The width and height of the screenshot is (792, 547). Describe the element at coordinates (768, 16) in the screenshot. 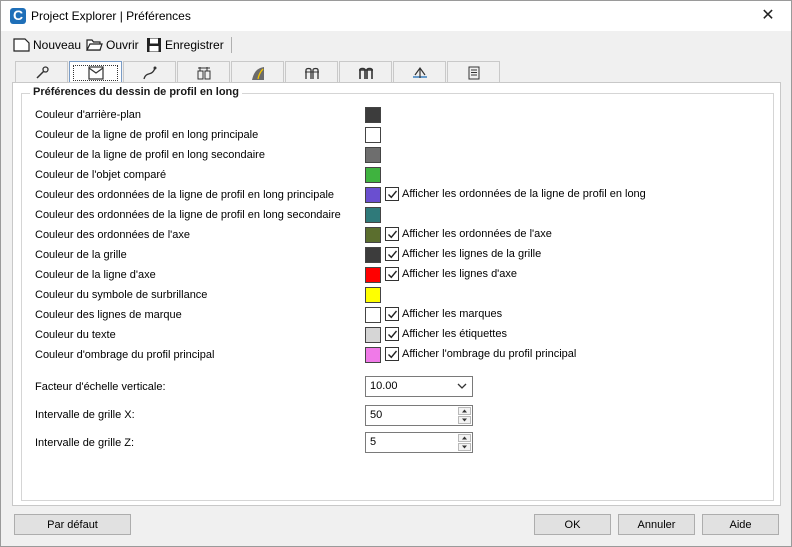

I see `close-button: ✕` at that location.